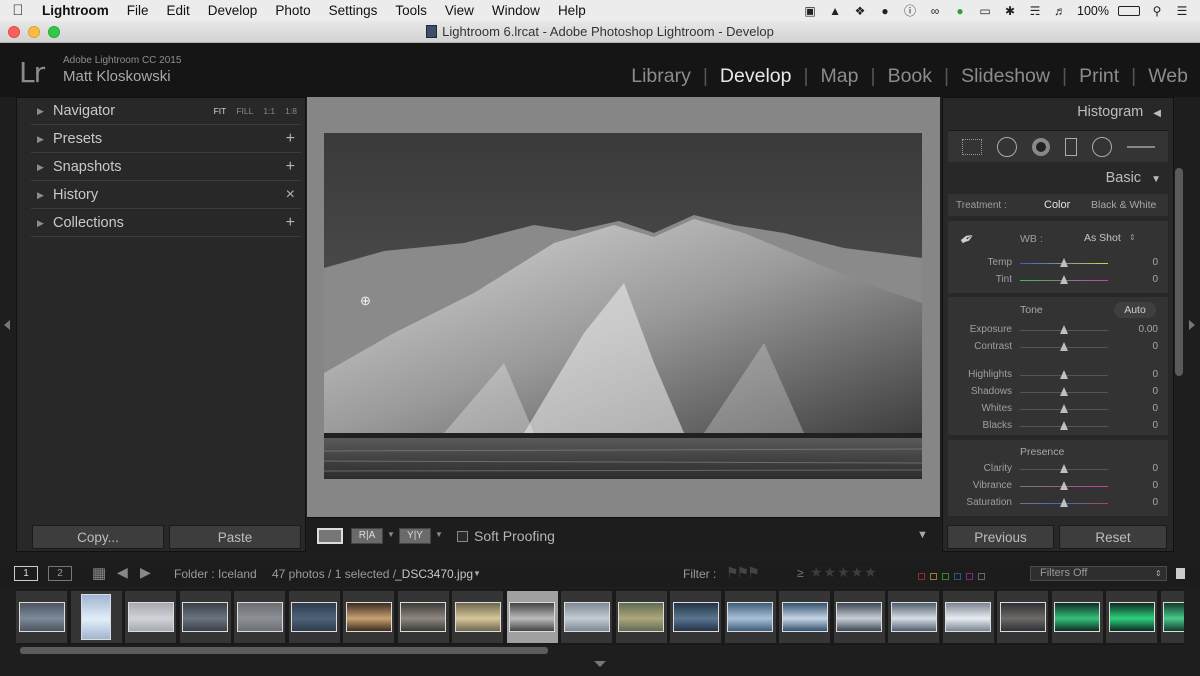 This screenshot has width=1200, height=676. What do you see at coordinates (661, 76) in the screenshot?
I see `module-library: Library` at bounding box center [661, 76].